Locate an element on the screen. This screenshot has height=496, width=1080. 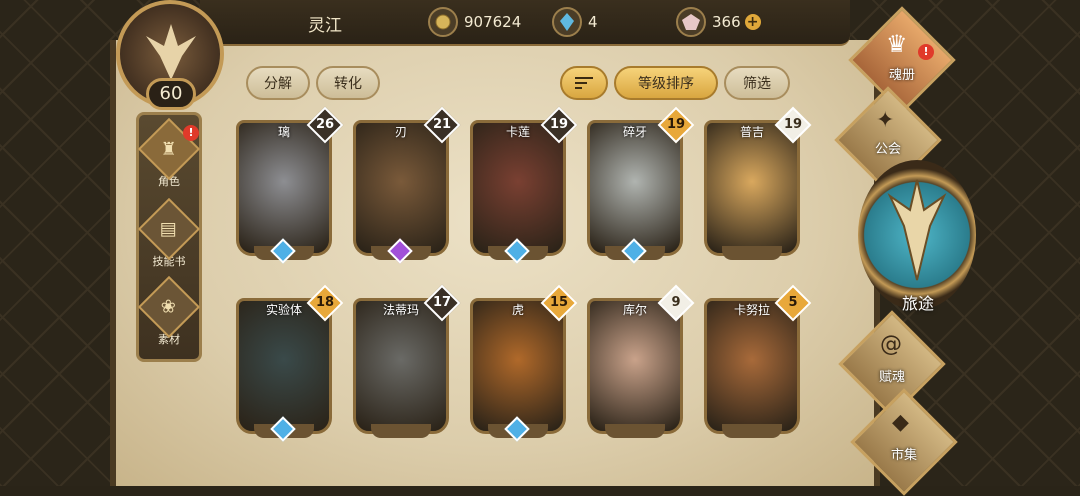
character-card: 库尔 9 is located at coordinates (641, 365).